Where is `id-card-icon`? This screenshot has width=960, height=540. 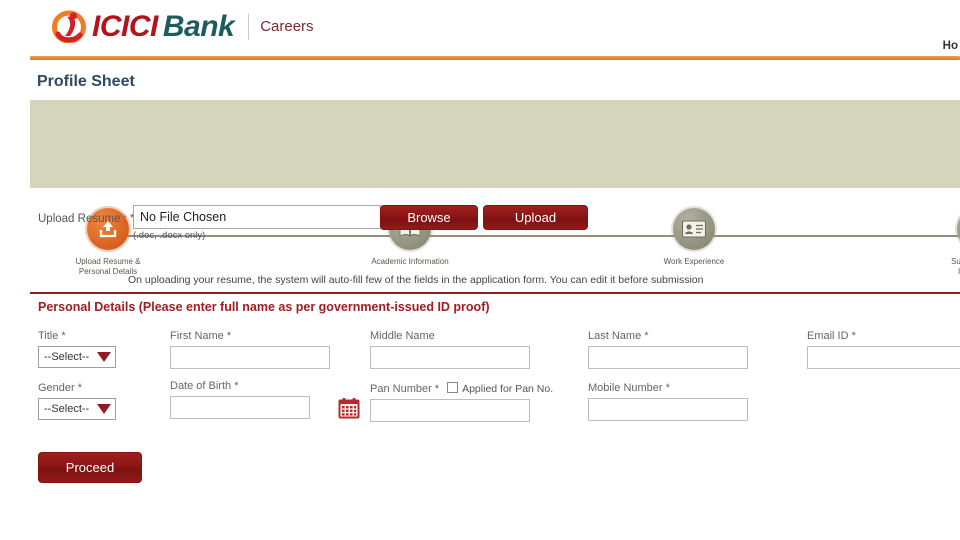 id-card-icon is located at coordinates (694, 229).